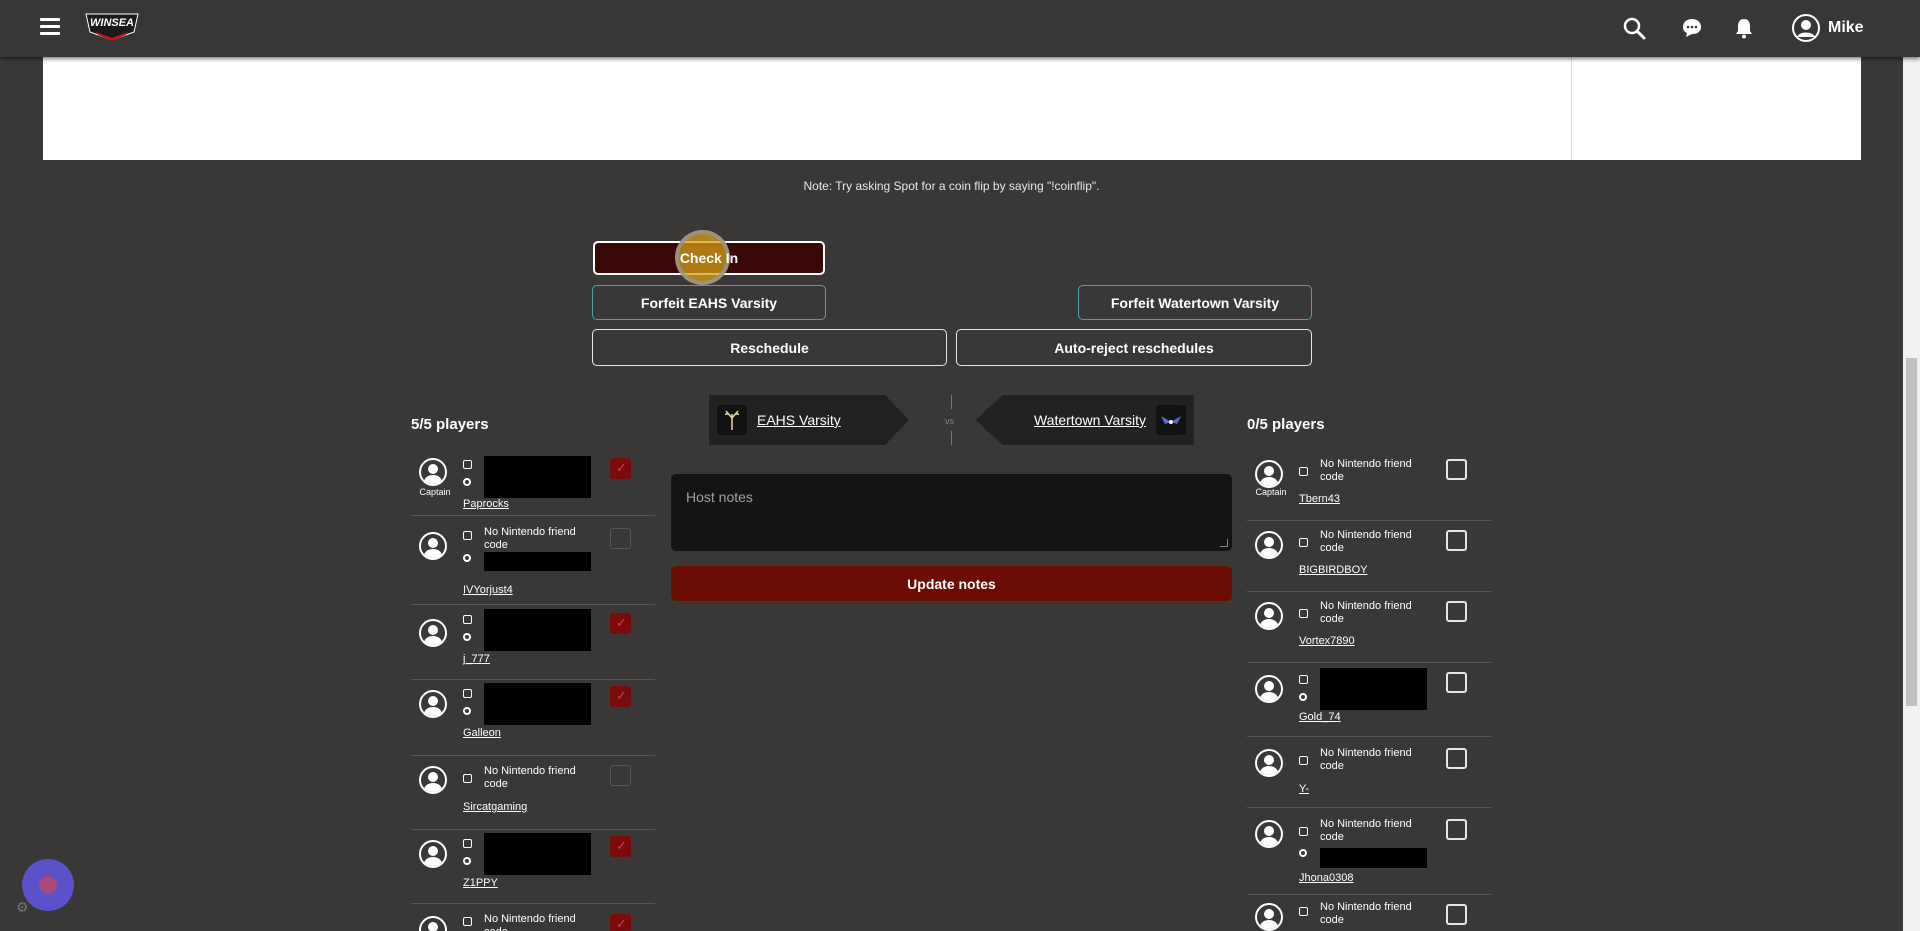 The width and height of the screenshot is (1920, 931). Describe the element at coordinates (480, 883) in the screenshot. I see `player-name: Z1PPY` at that location.